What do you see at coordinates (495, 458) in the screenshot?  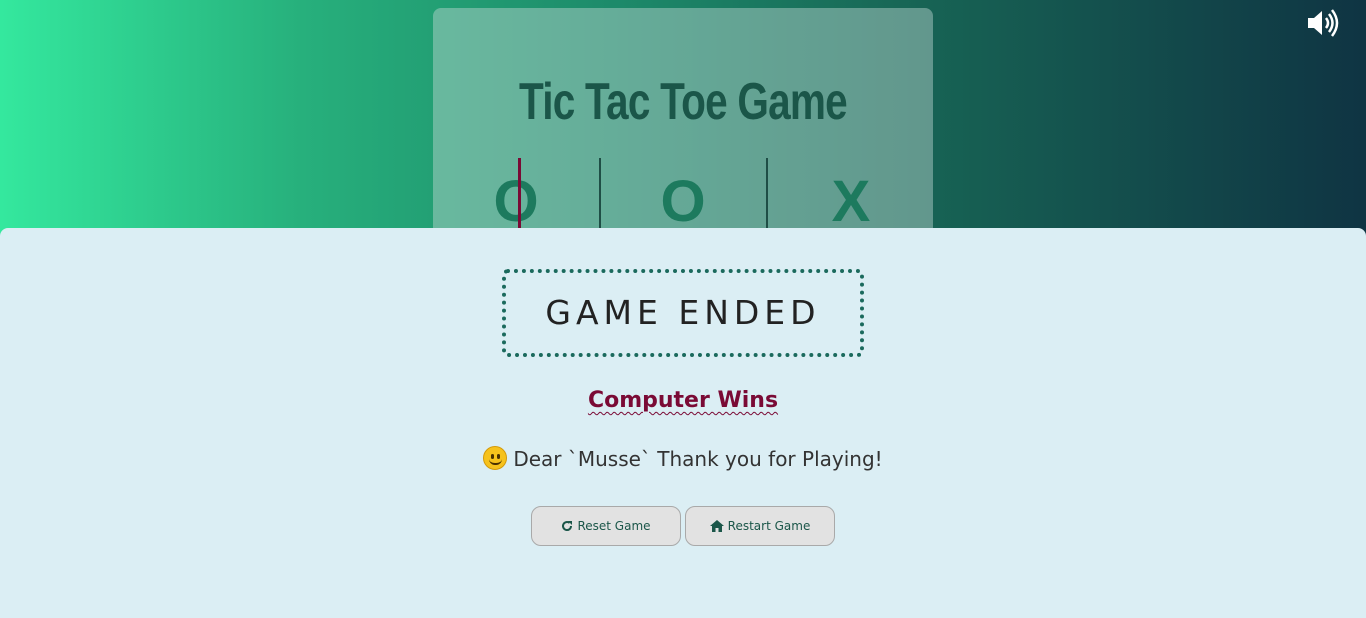 I see `smiley-icon` at bounding box center [495, 458].